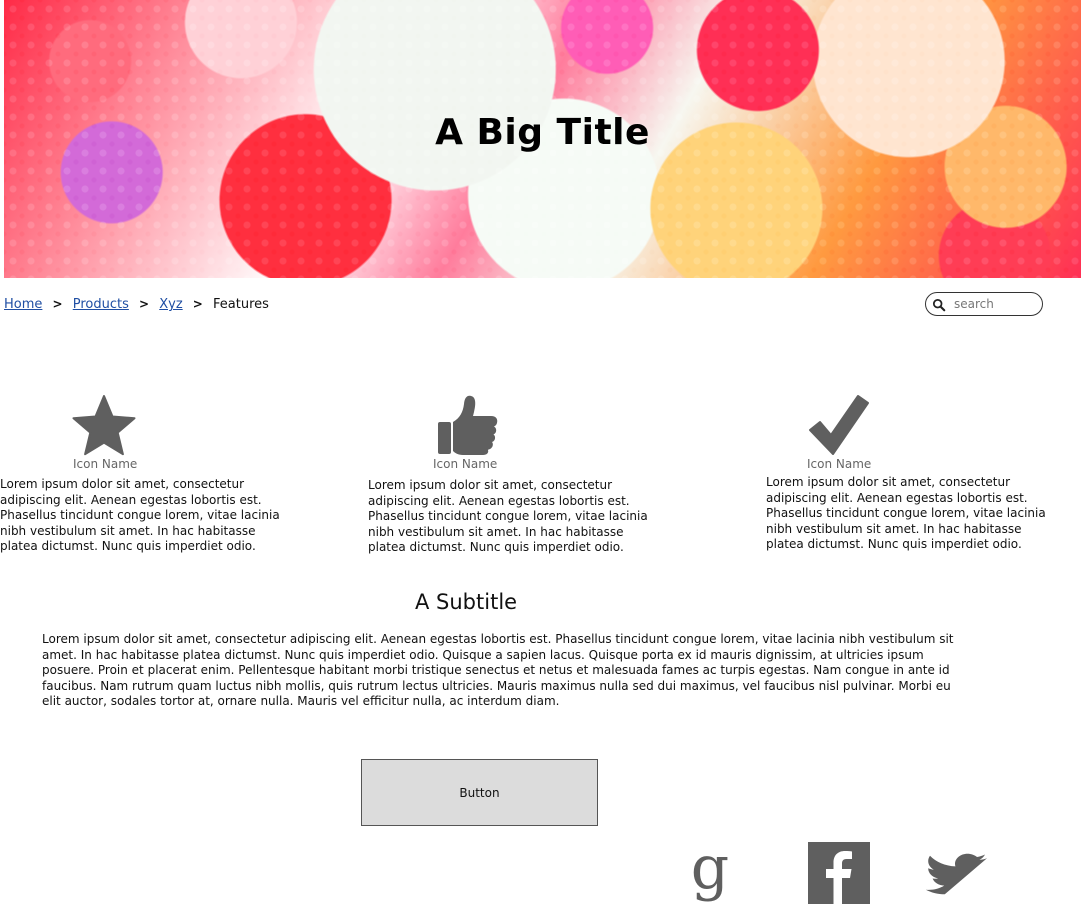 The width and height of the screenshot is (1081, 905). I want to click on page-title: A Big Title, so click(542, 132).